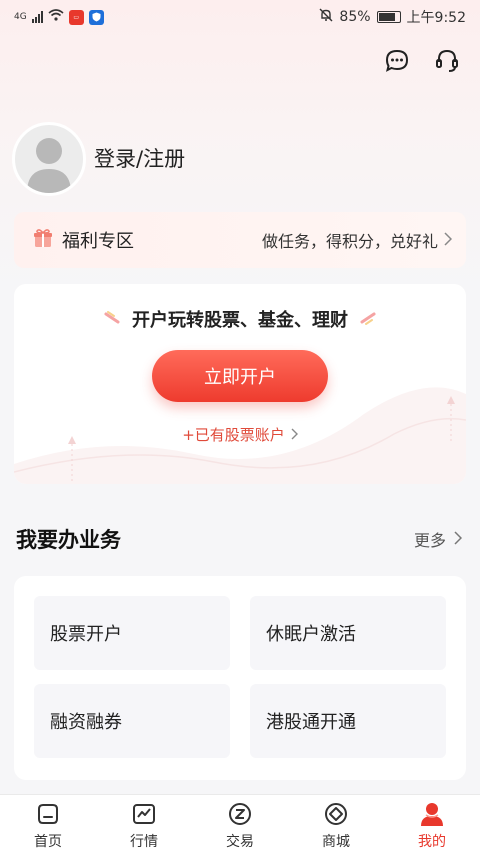 Image resolution: width=480 pixels, height=853 pixels. Describe the element at coordinates (48, 814) in the screenshot. I see `home-icon` at that location.